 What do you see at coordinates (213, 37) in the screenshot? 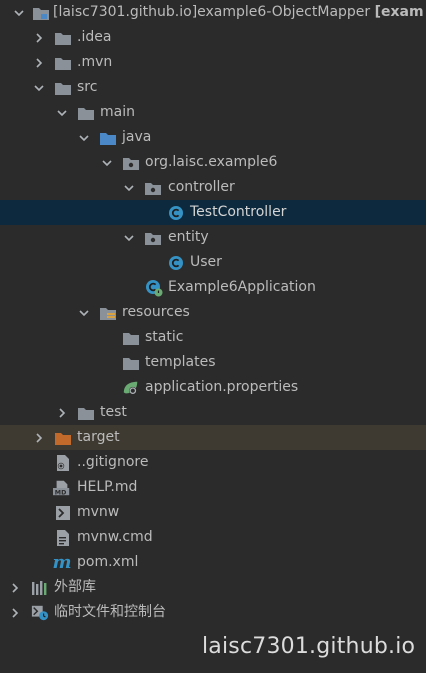
I see `tree-row-idea: .idea` at bounding box center [213, 37].